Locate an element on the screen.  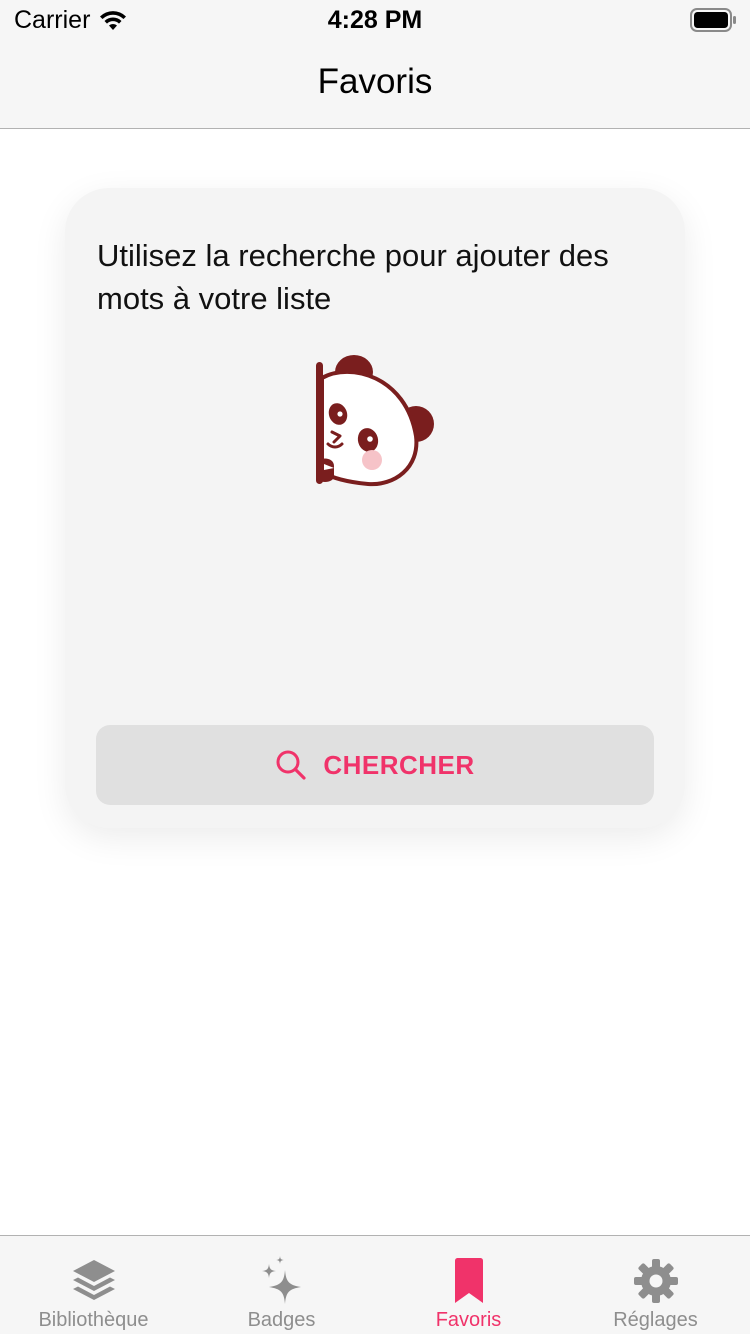
tab-favoris: Favoris is located at coordinates (468, 1285).